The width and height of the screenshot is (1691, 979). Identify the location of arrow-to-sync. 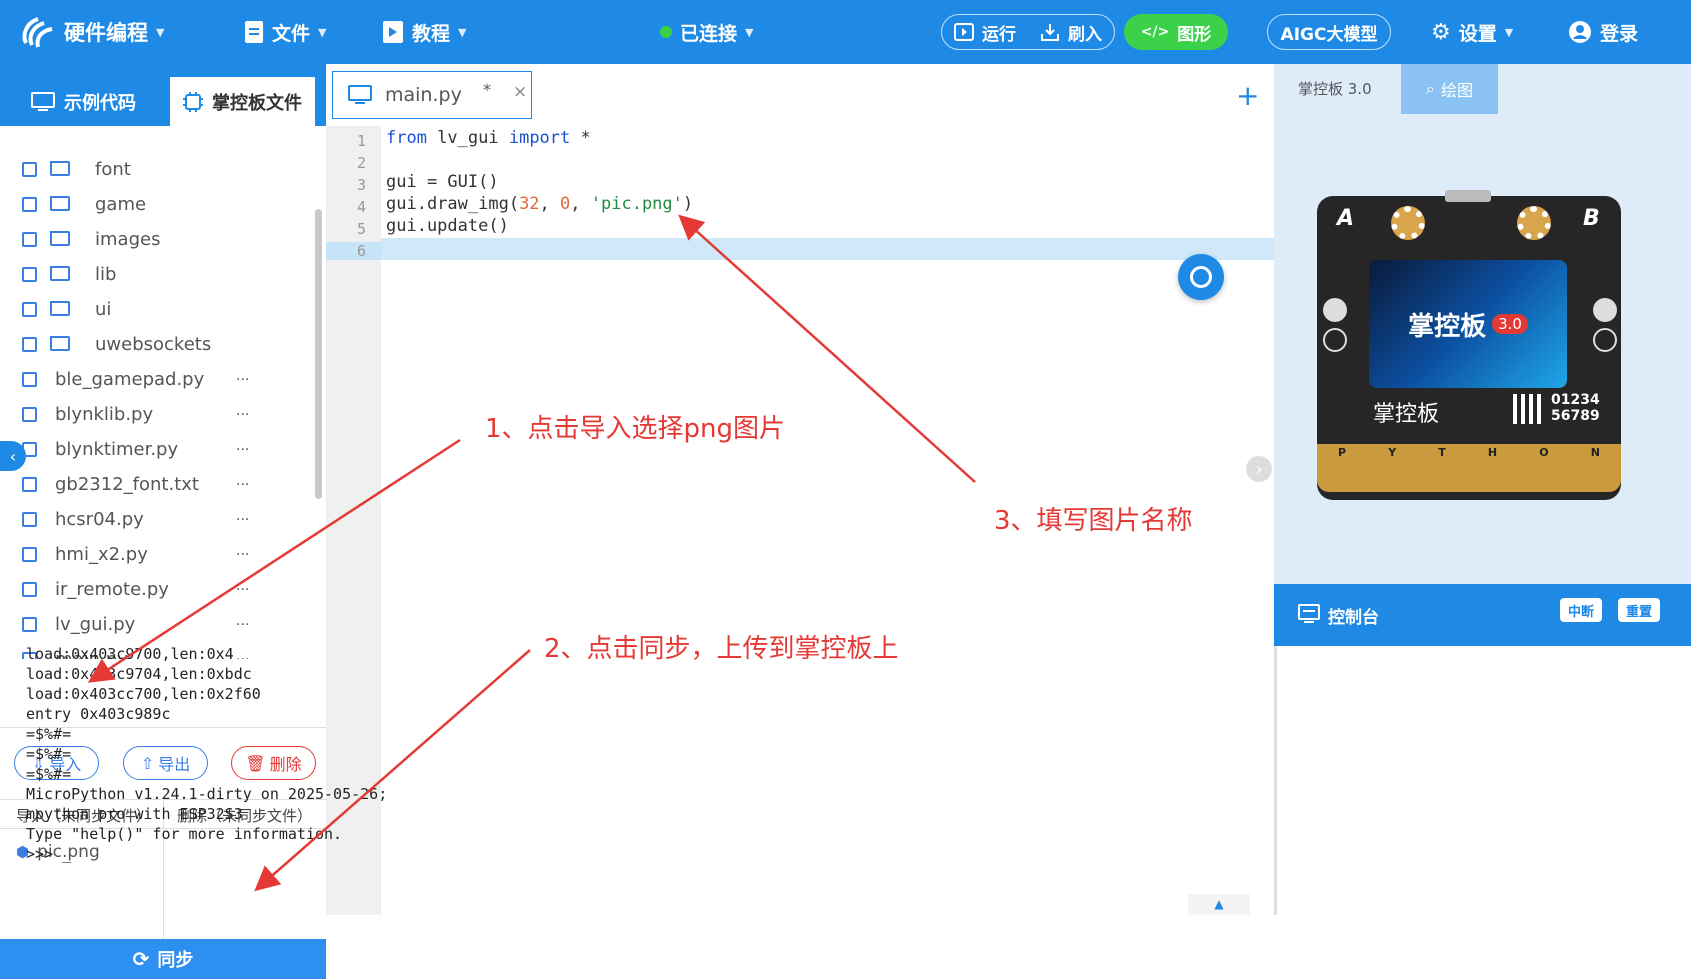
(392, 770).